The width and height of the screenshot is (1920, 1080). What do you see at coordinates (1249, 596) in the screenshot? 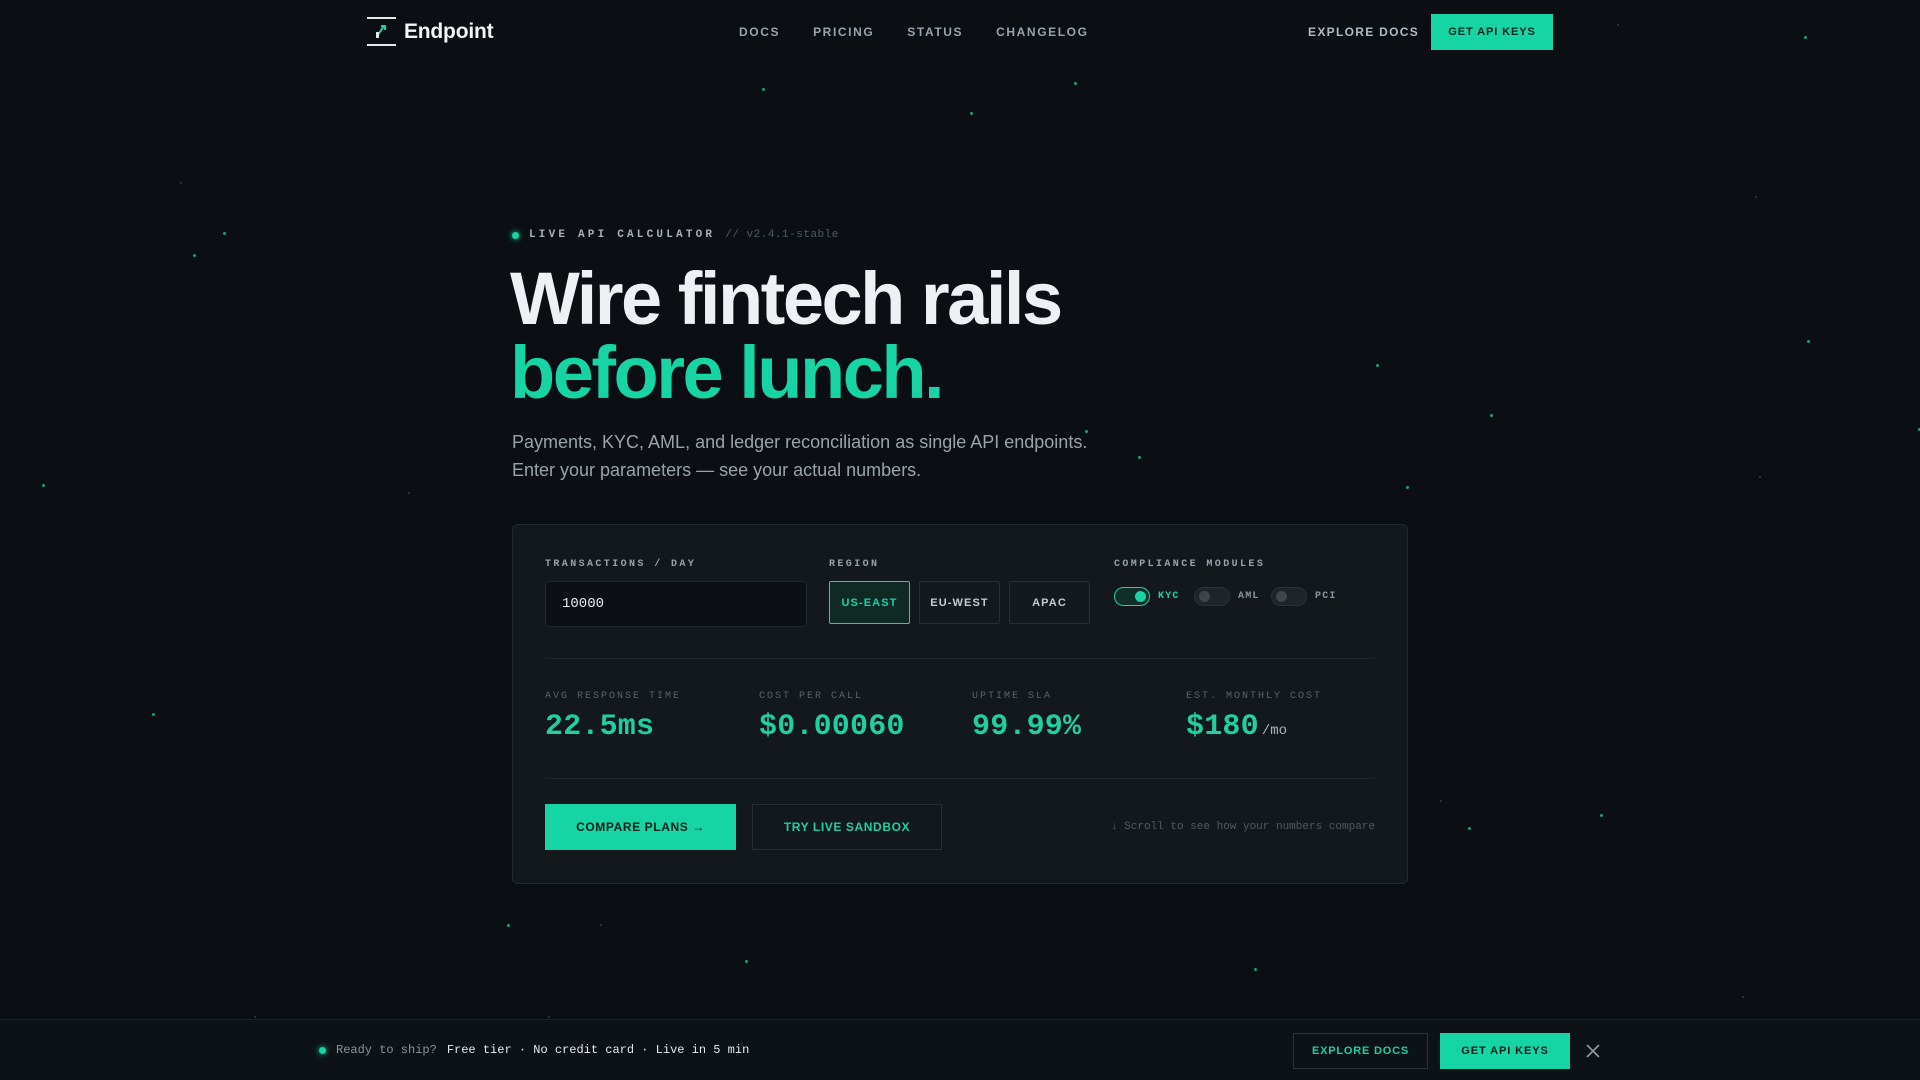
I see `aml-label: AML` at bounding box center [1249, 596].